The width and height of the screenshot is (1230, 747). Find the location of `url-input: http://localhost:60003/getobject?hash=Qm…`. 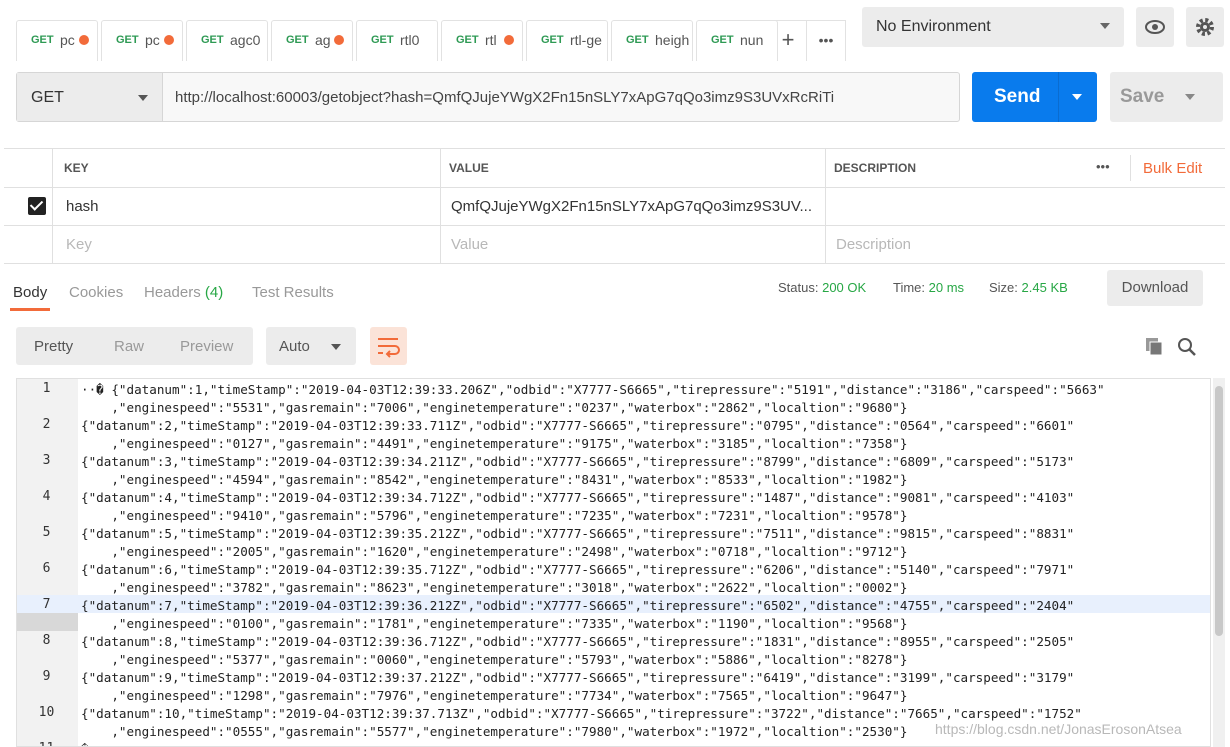

url-input: http://localhost:60003/getobject?hash=Qm… is located at coordinates (504, 97).